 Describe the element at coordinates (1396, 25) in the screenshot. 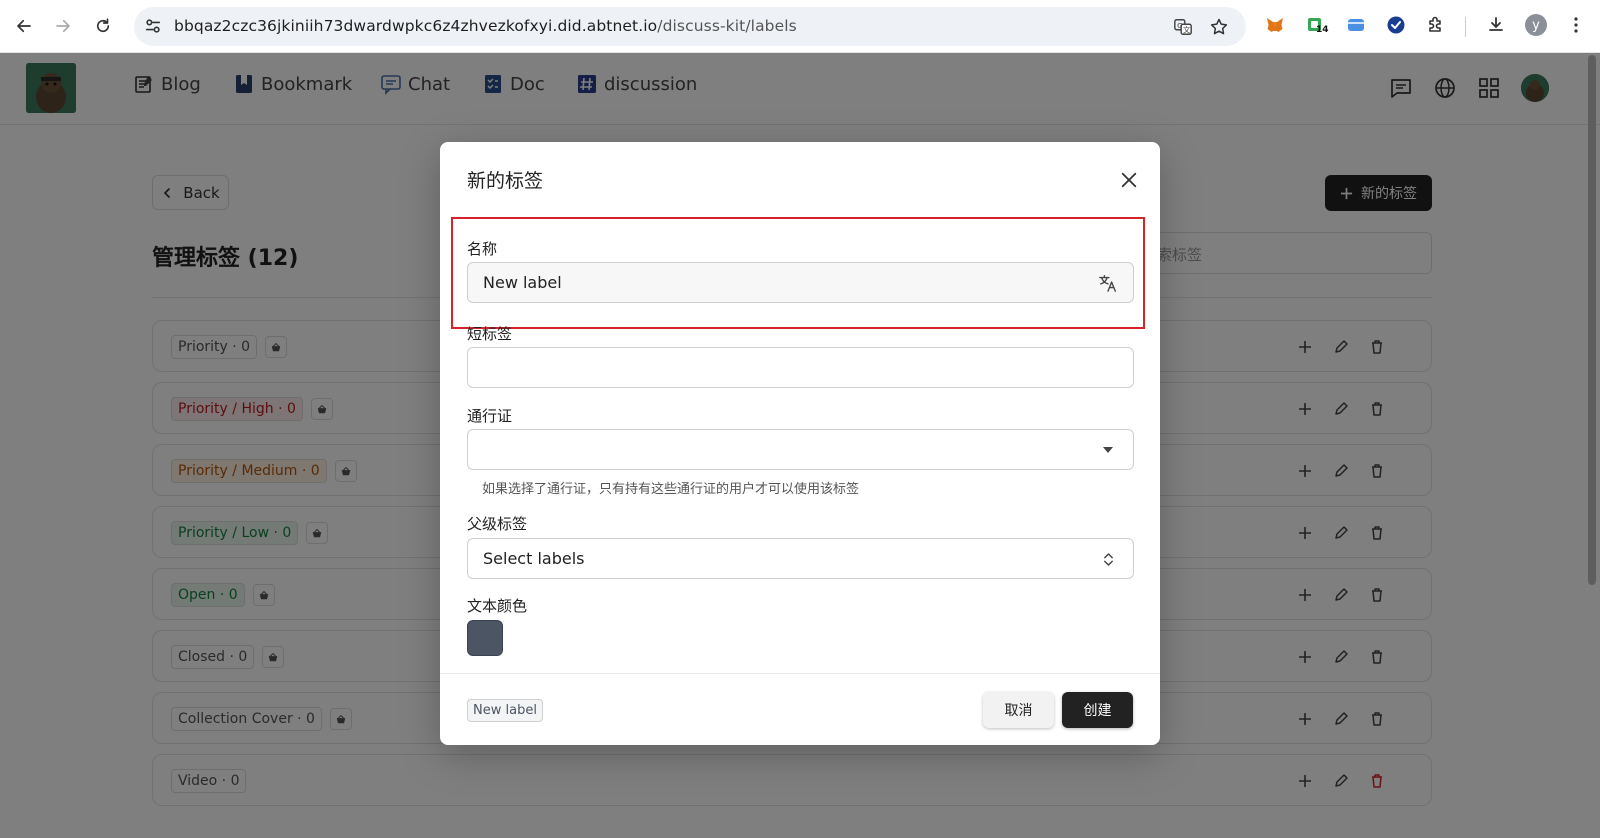

I see `check-extension-icon` at that location.